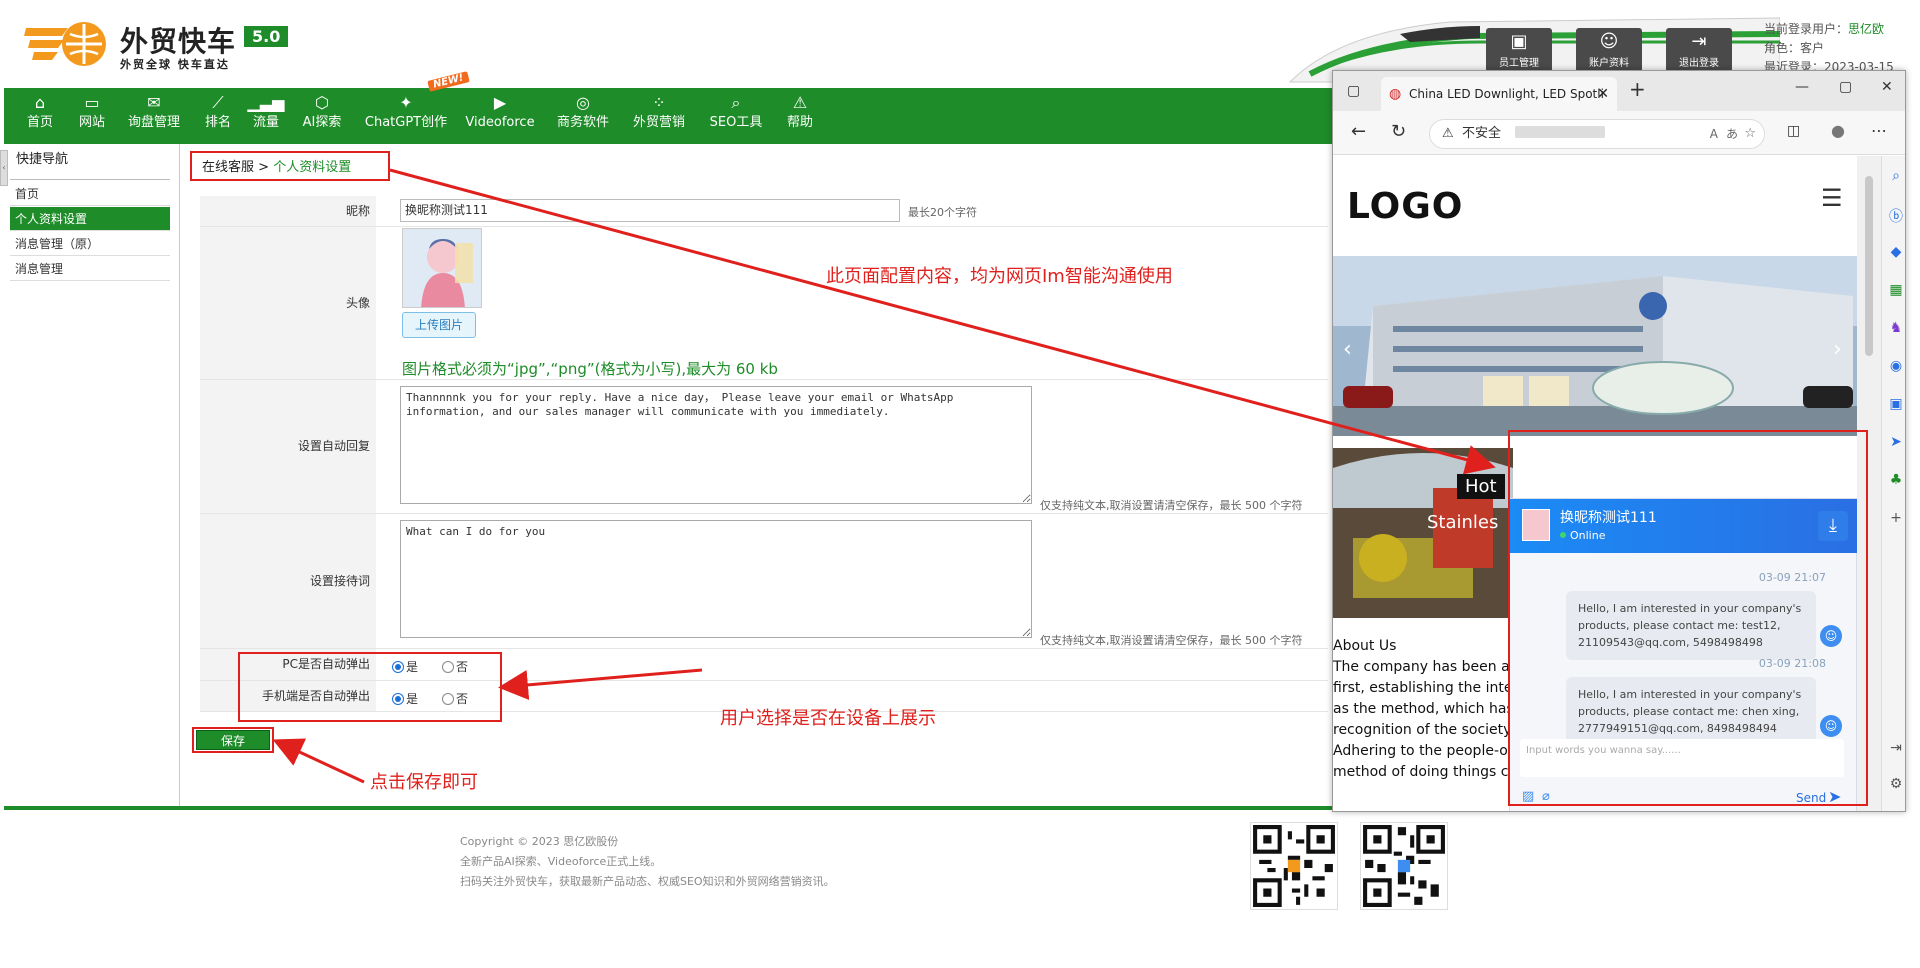 The height and width of the screenshot is (968, 1920). I want to click on minimize-icon: —, so click(1802, 87).